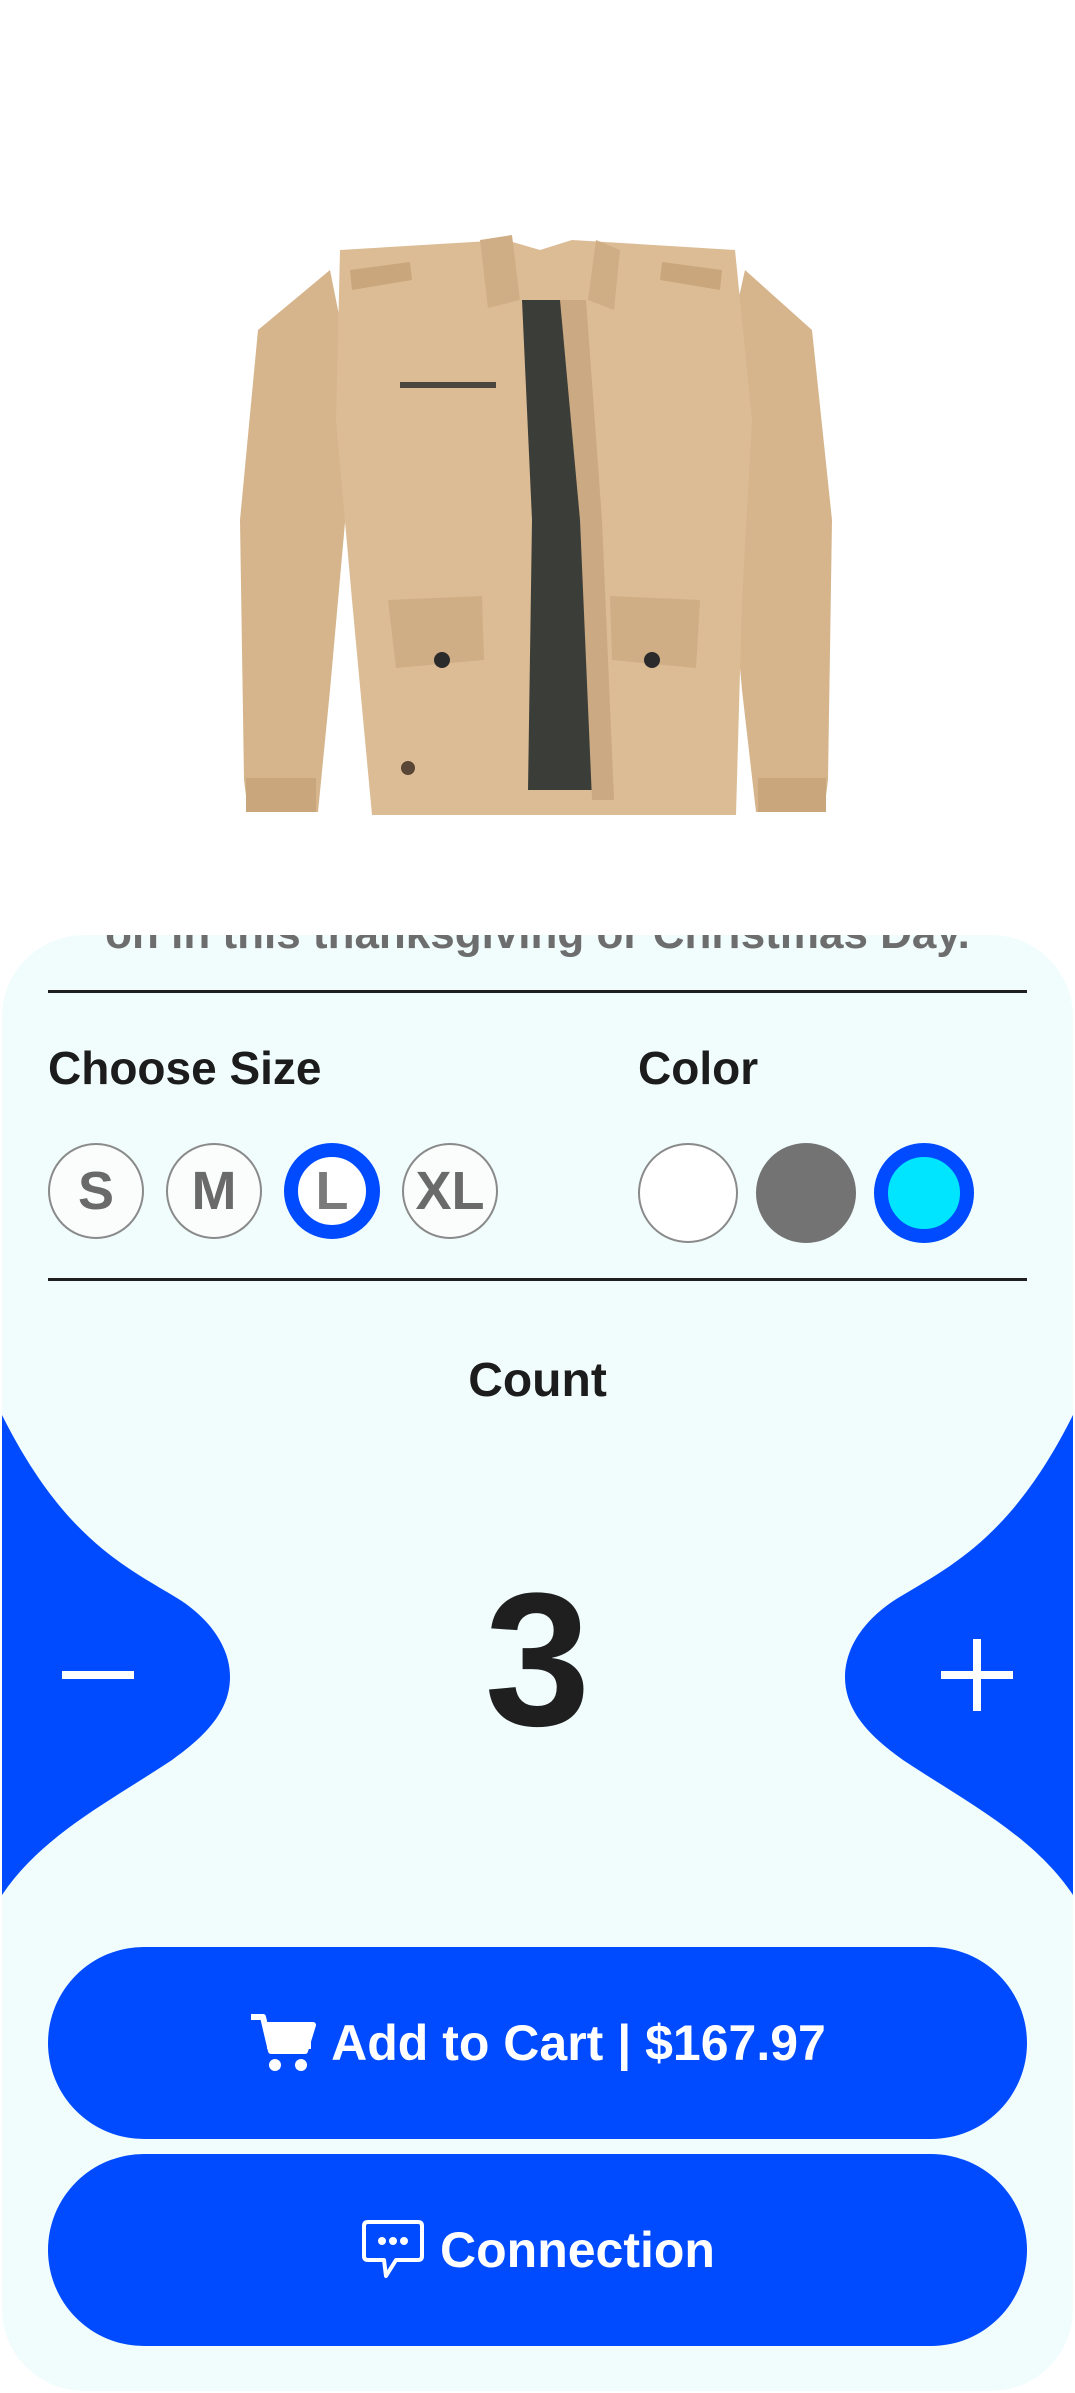 Image resolution: width=1075 pixels, height=2393 pixels. Describe the element at coordinates (332, 1191) in the screenshot. I see `size-option-l: L` at that location.